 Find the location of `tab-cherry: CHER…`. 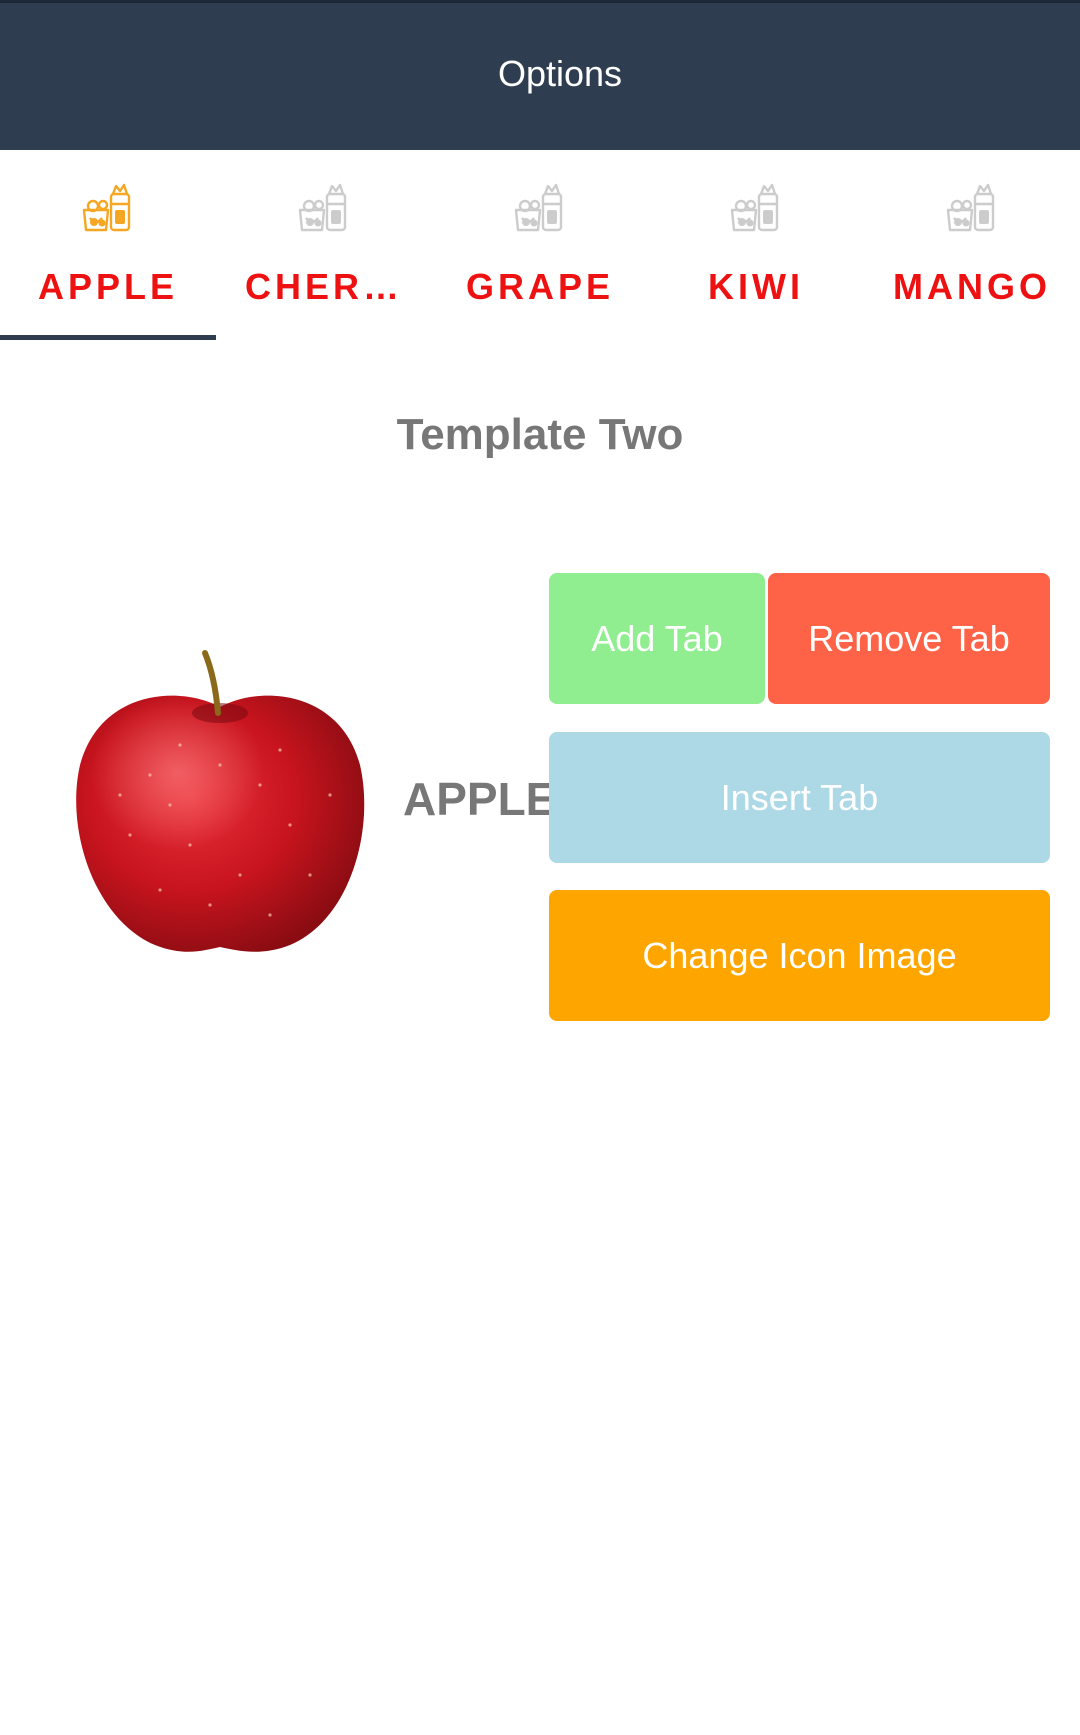

tab-cherry: CHER… is located at coordinates (324, 245).